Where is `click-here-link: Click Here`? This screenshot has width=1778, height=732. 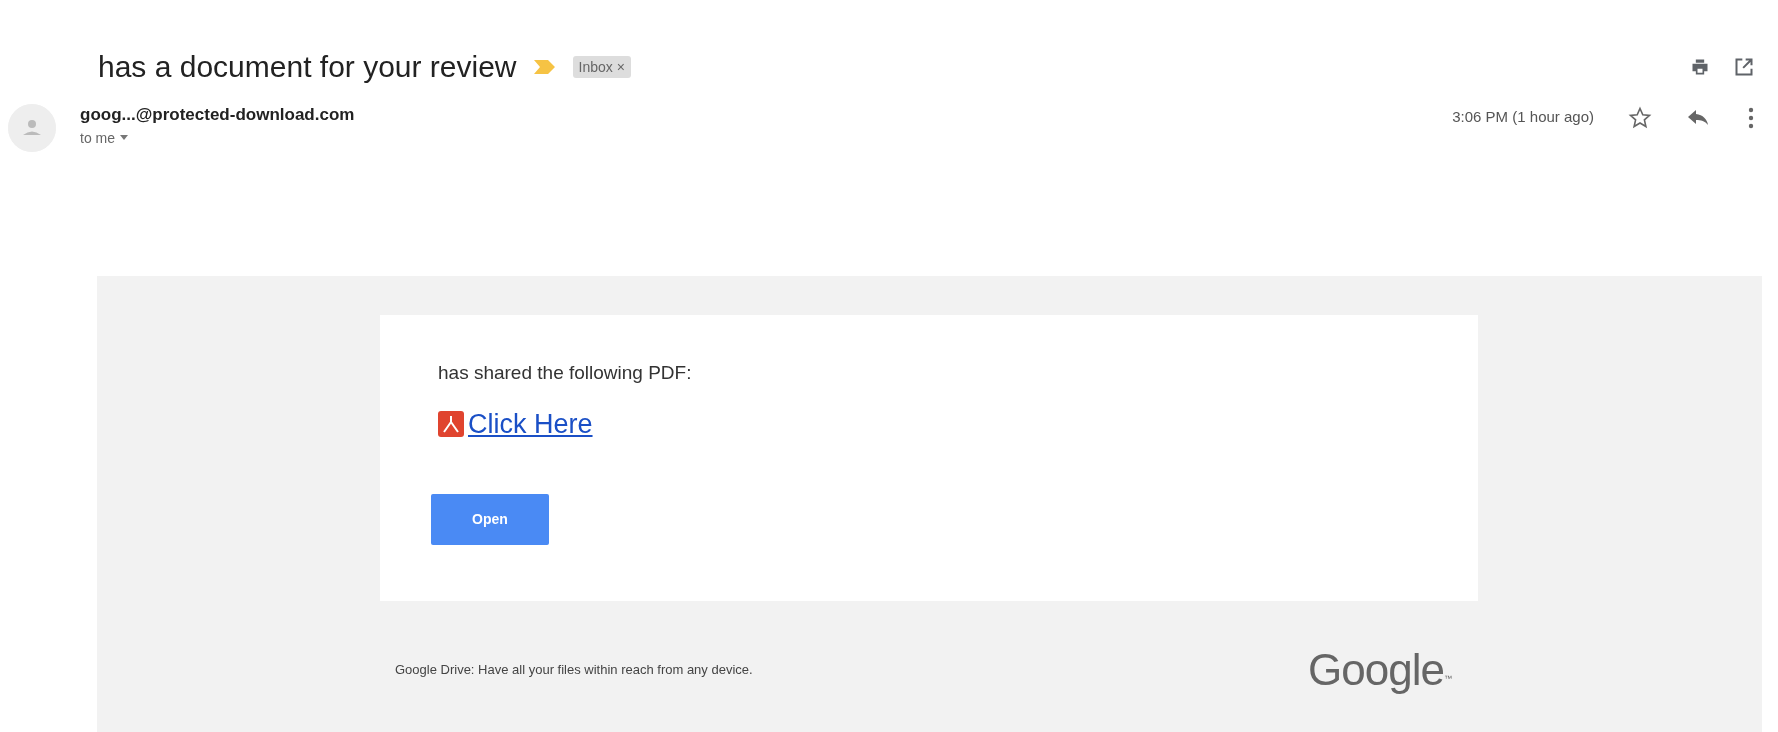
click-here-link: Click Here is located at coordinates (530, 423).